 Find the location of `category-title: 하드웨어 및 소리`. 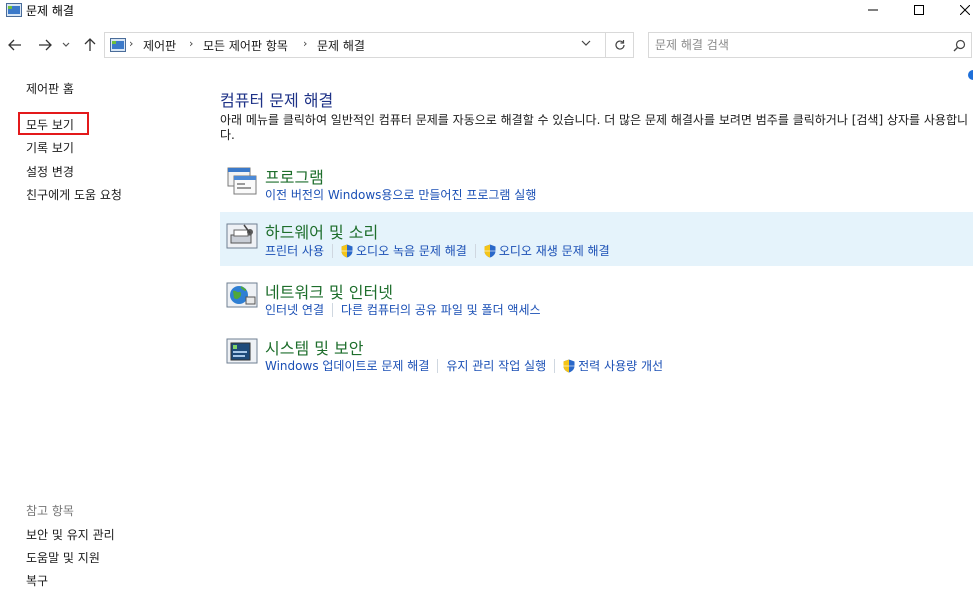

category-title: 하드웨어 및 소리 is located at coordinates (321, 231).